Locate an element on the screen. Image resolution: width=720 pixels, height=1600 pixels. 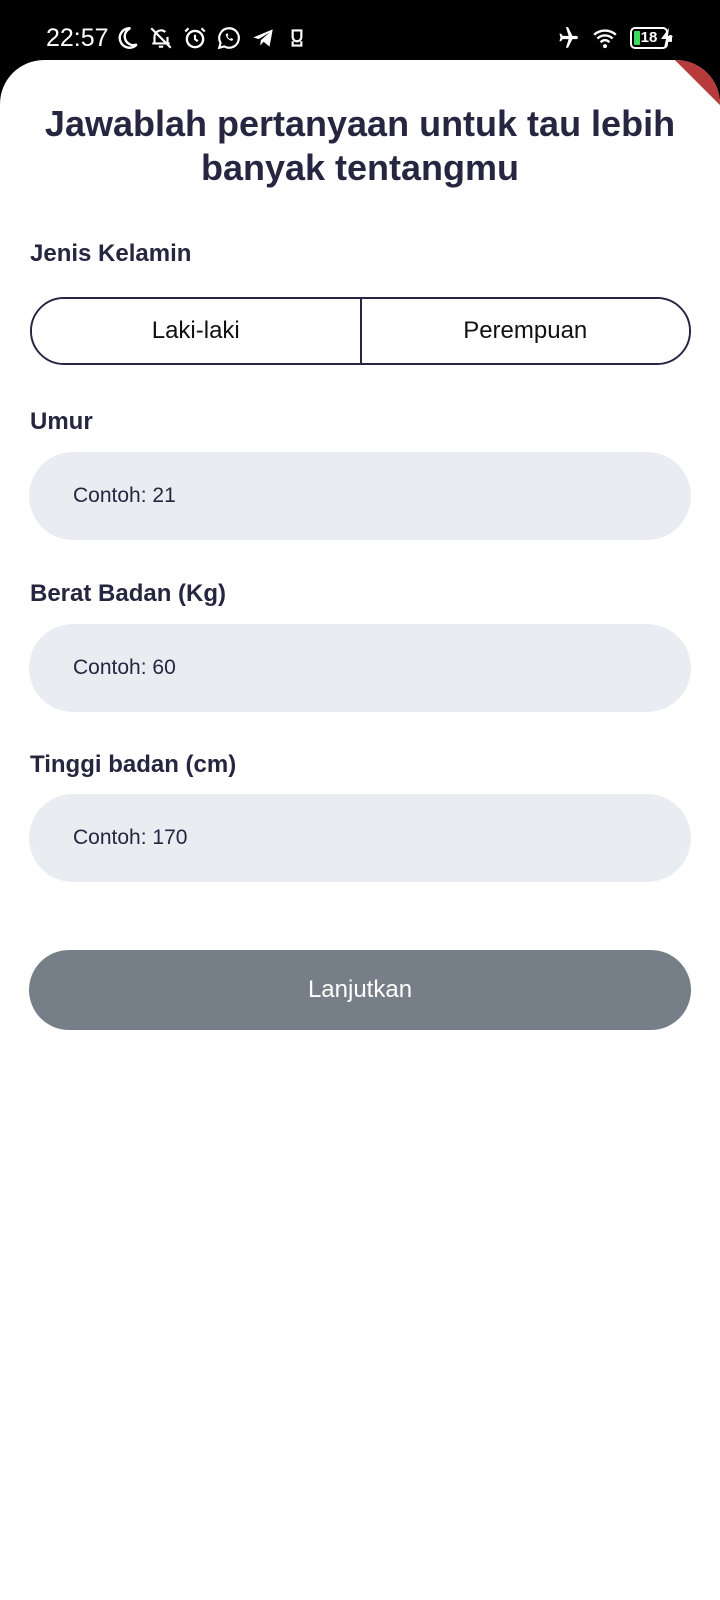
app-icon is located at coordinates (297, 38).